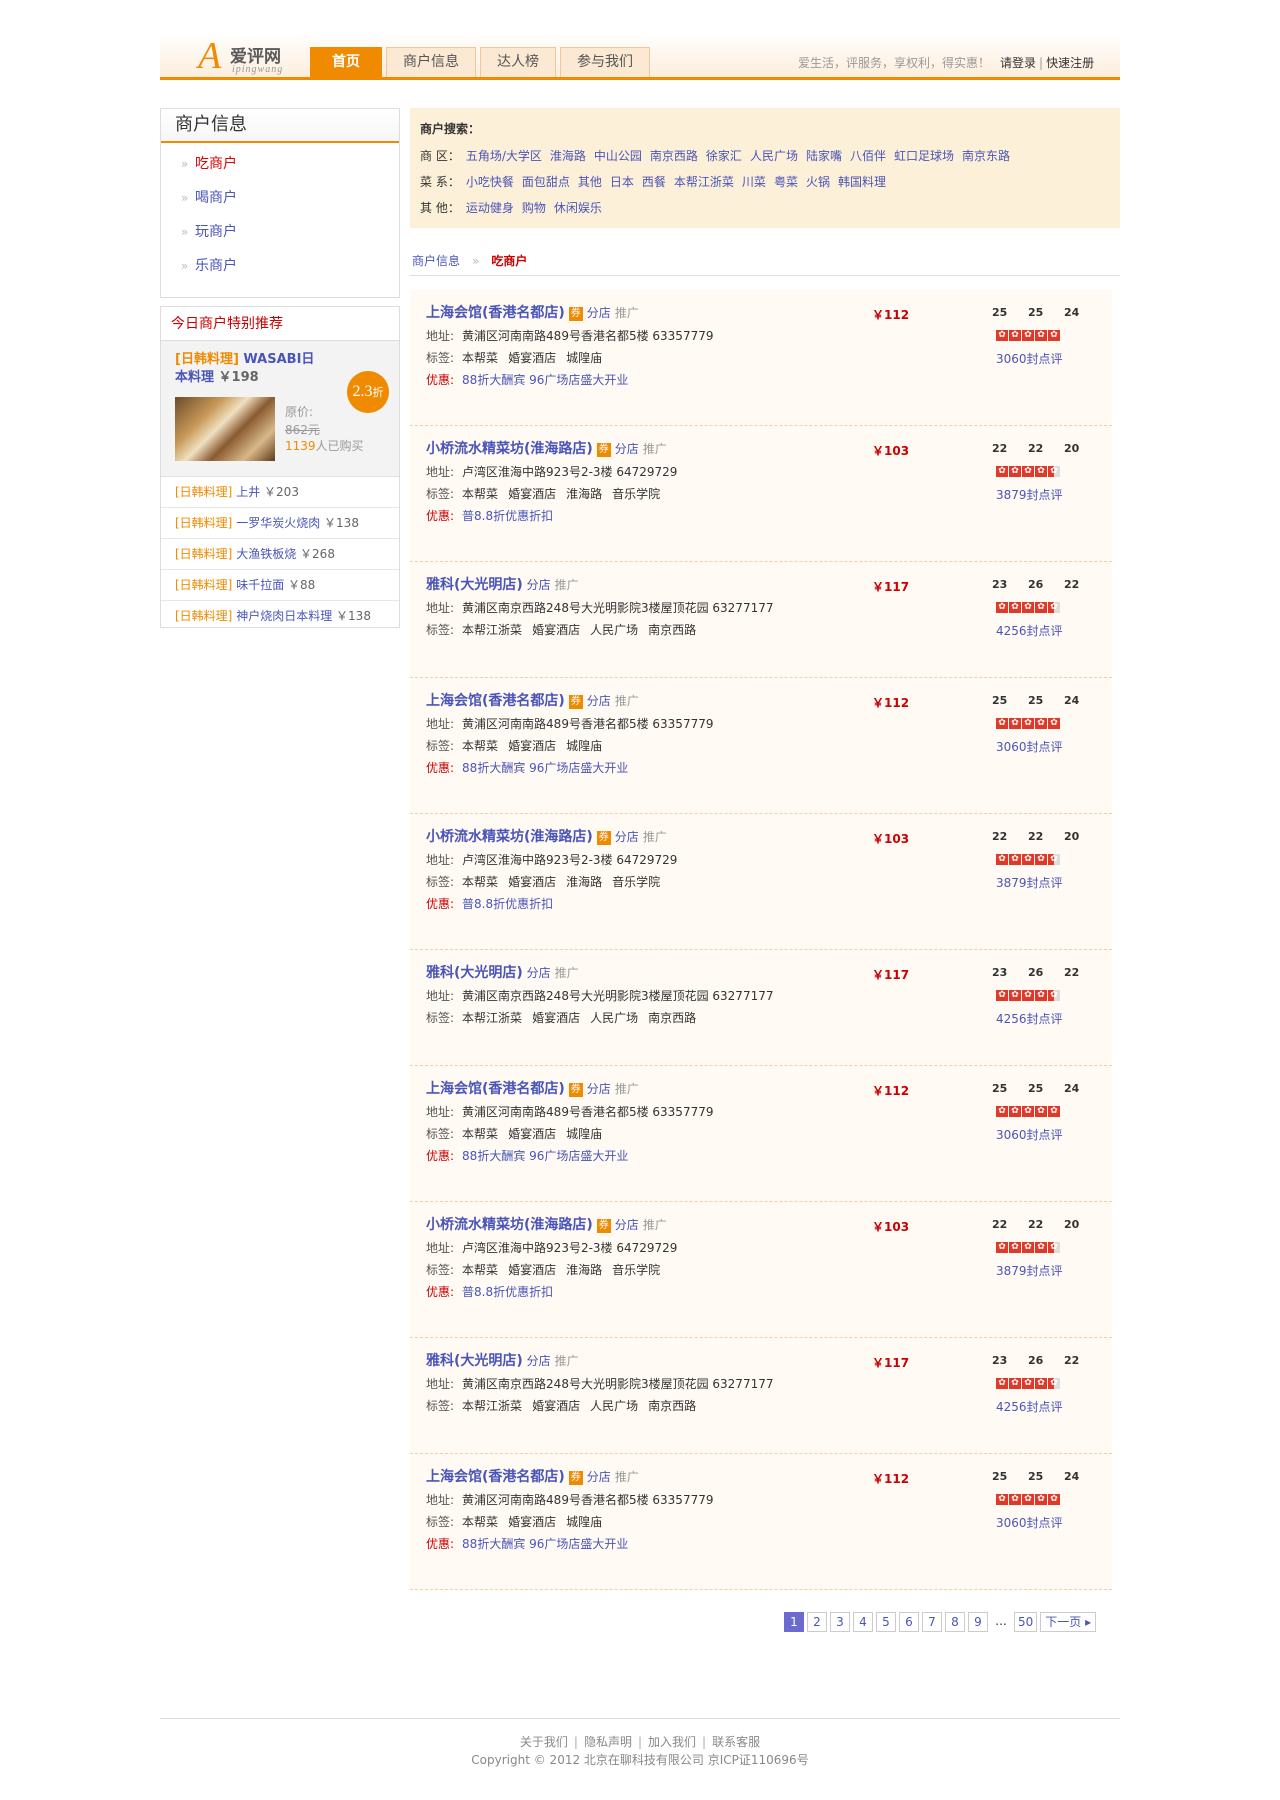  What do you see at coordinates (284, 616) in the screenshot?
I see `recommend-name: 神户烧肉日本料理` at bounding box center [284, 616].